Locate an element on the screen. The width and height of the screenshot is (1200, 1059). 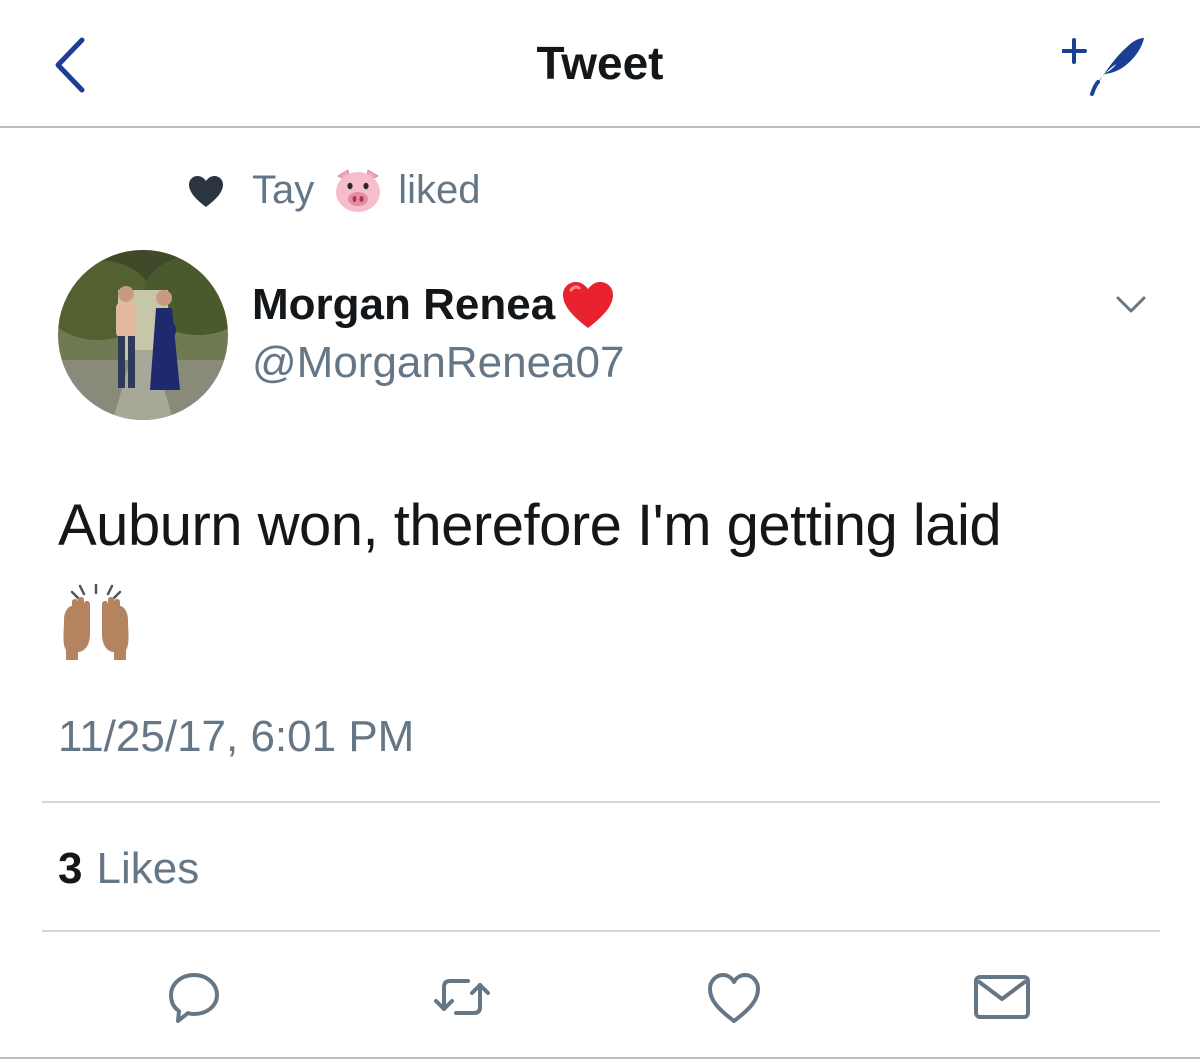
likes-label: Likes is located at coordinates (148, 868).